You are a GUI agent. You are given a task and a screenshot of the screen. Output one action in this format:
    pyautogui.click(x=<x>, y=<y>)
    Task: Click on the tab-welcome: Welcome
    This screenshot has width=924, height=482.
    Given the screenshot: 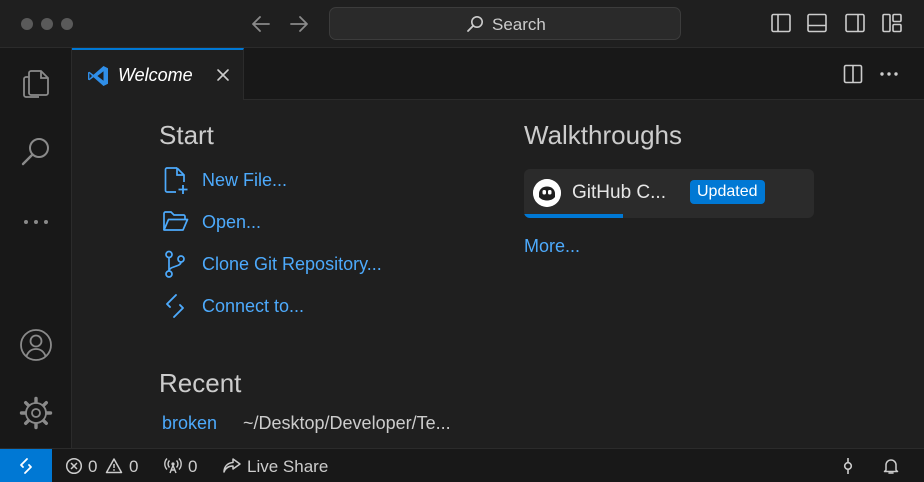 What is the action you would take?
    pyautogui.click(x=158, y=74)
    